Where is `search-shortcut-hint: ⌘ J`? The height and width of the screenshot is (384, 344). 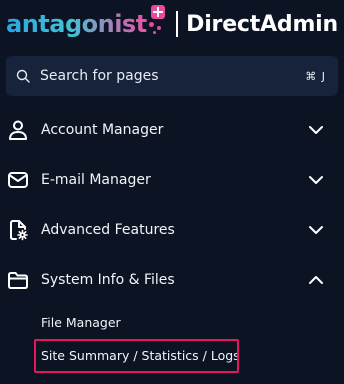
search-shortcut-hint: ⌘ J is located at coordinates (315, 76).